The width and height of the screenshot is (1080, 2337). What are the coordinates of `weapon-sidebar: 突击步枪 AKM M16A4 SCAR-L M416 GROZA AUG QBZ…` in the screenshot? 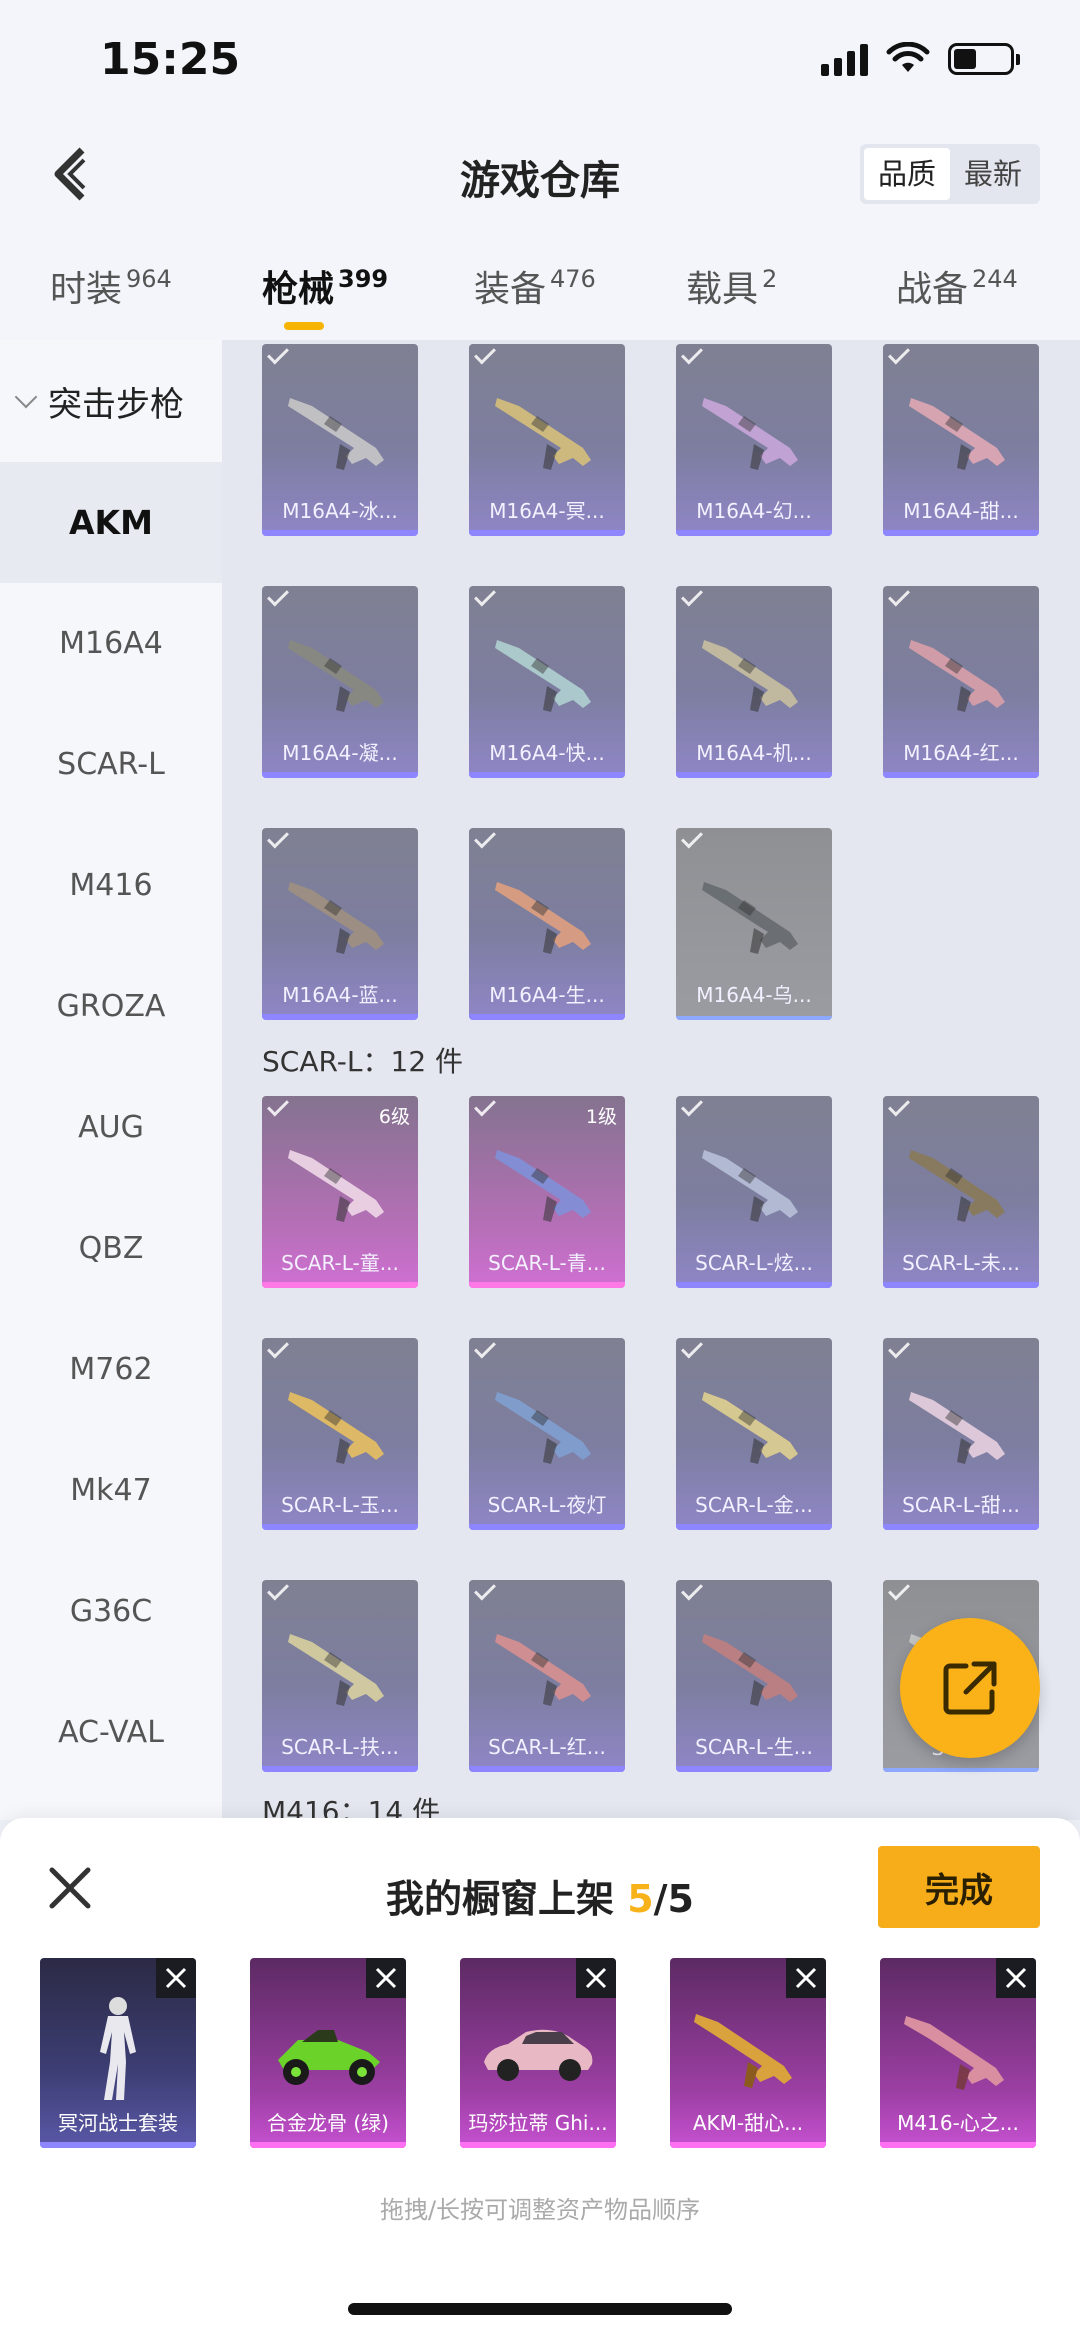 It's located at (111, 1080).